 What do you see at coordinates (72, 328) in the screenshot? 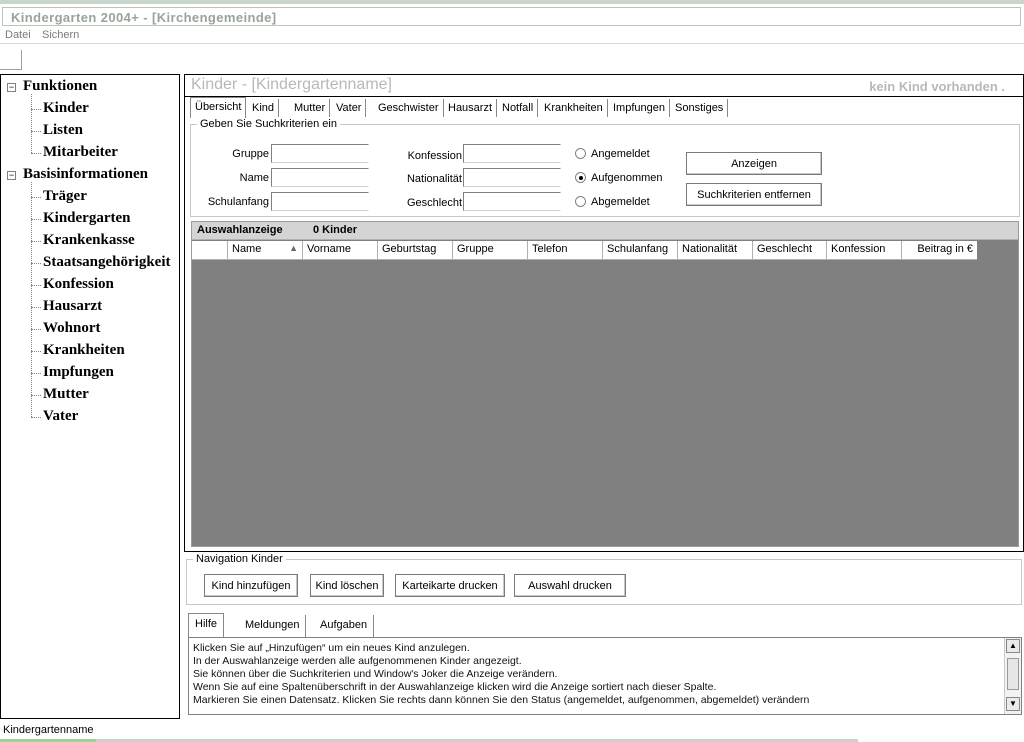
I see `tree-item-wohnort: Wohnort` at bounding box center [72, 328].